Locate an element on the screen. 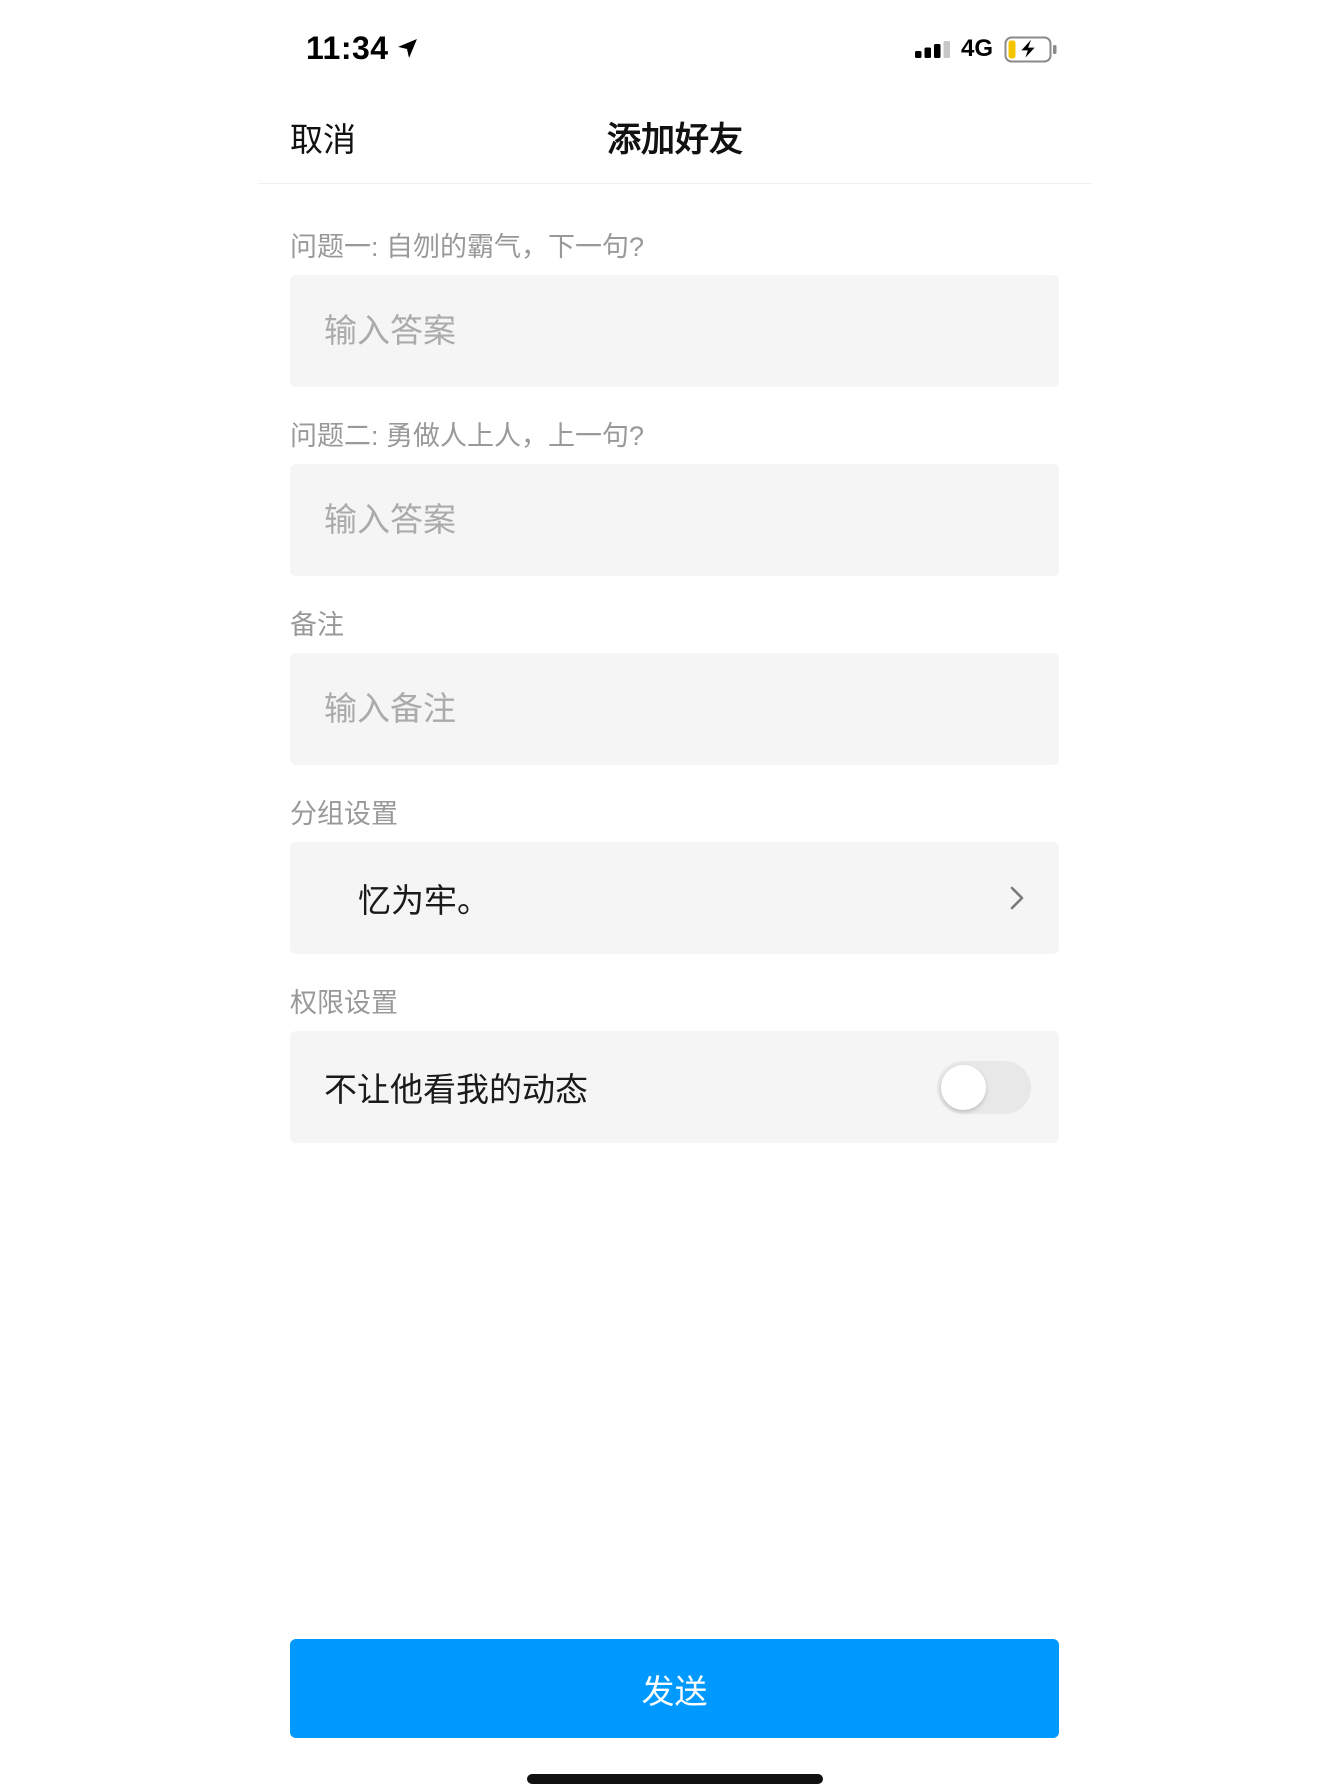 This screenshot has height=1792, width=1344. send-button-label: 发送 is located at coordinates (674, 1691).